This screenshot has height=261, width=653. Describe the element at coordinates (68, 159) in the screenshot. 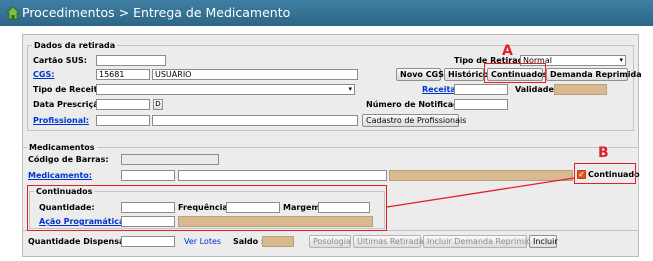

I see `codigo-barras-label: Código de Barras:` at that location.